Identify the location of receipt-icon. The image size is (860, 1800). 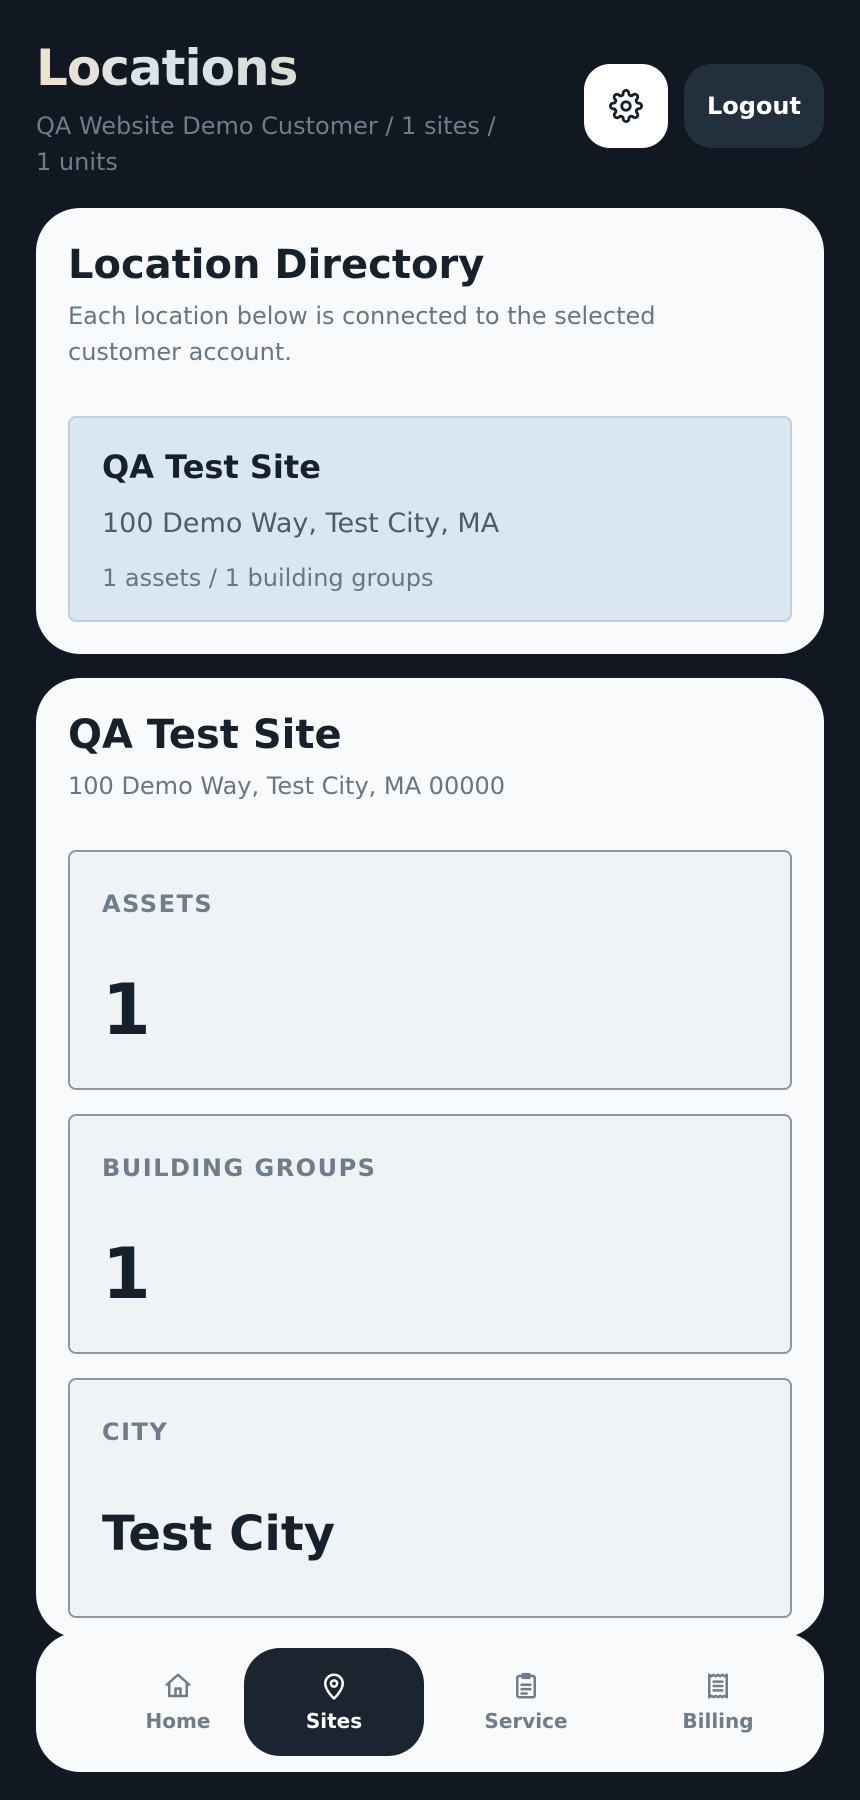
(718, 1686).